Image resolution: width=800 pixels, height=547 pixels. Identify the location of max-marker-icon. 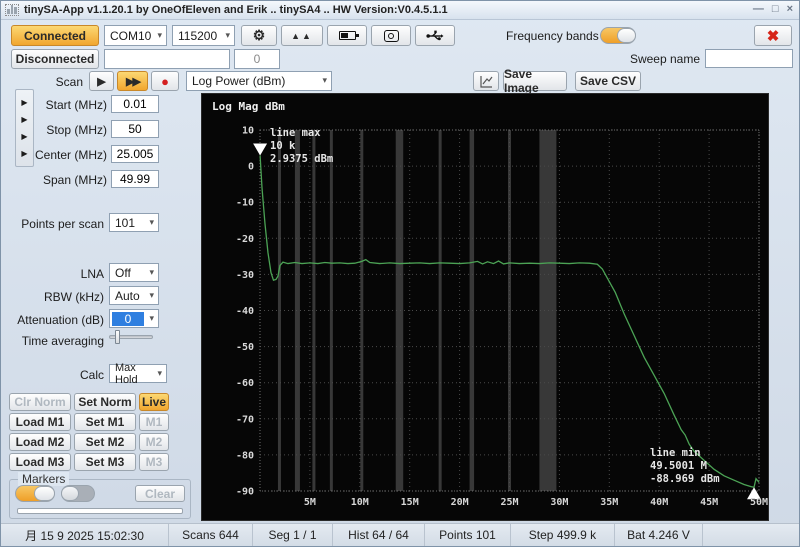
(260, 149).